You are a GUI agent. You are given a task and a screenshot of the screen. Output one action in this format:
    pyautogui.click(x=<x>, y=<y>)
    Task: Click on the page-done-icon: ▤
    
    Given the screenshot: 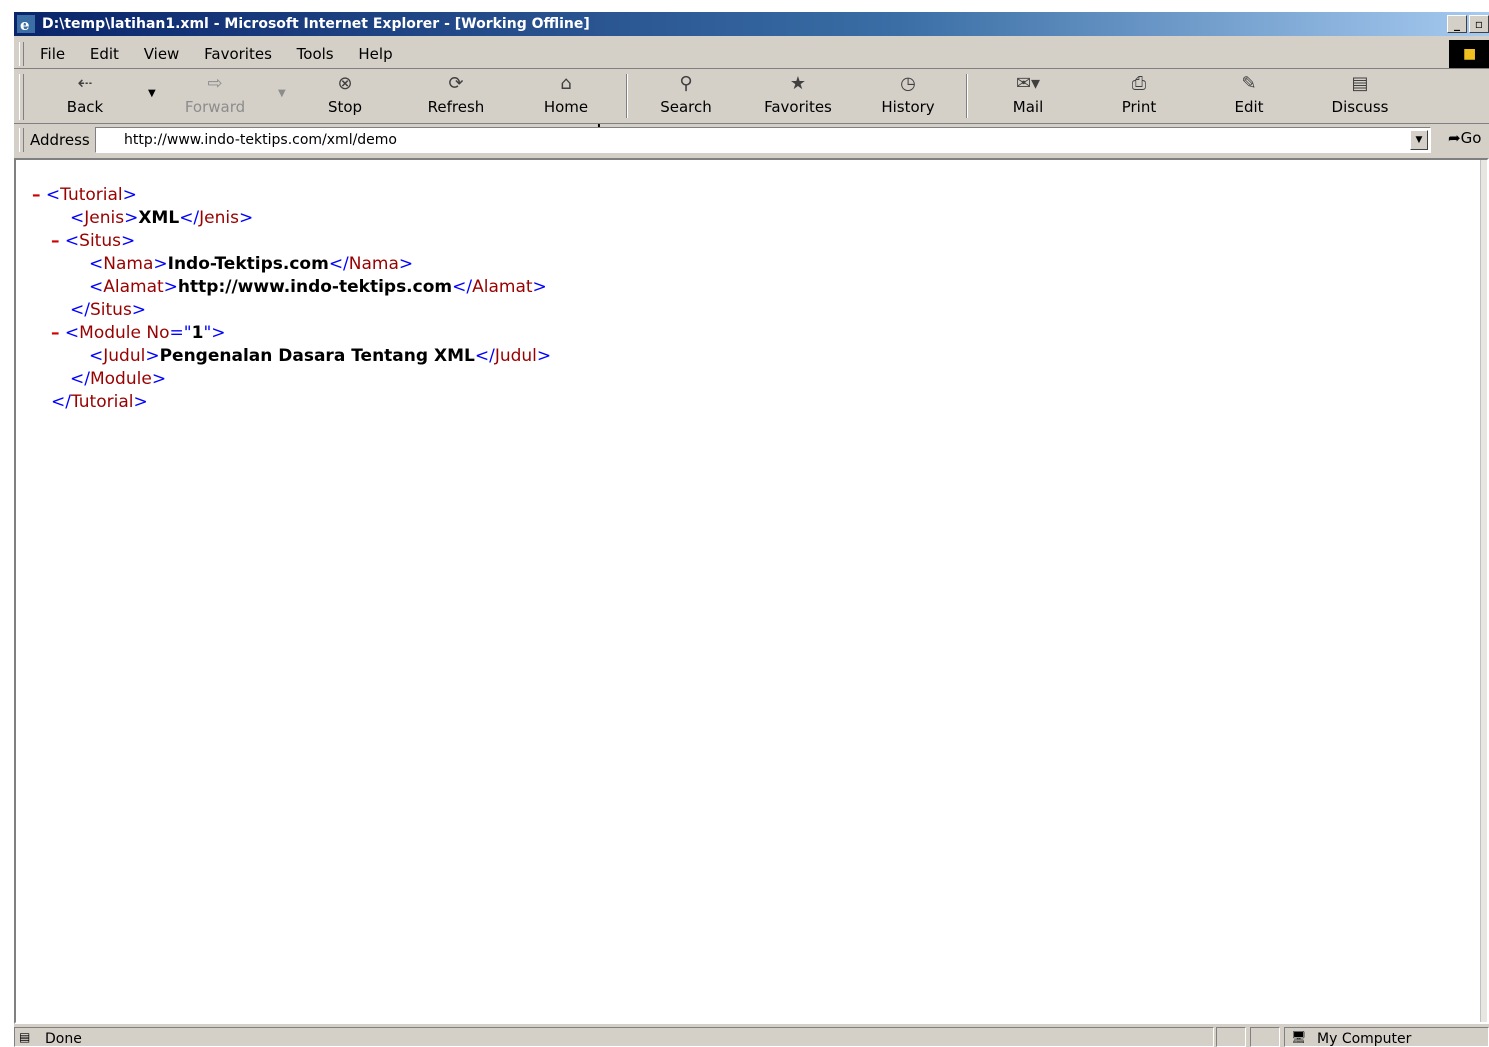 What is the action you would take?
    pyautogui.click(x=25, y=1037)
    